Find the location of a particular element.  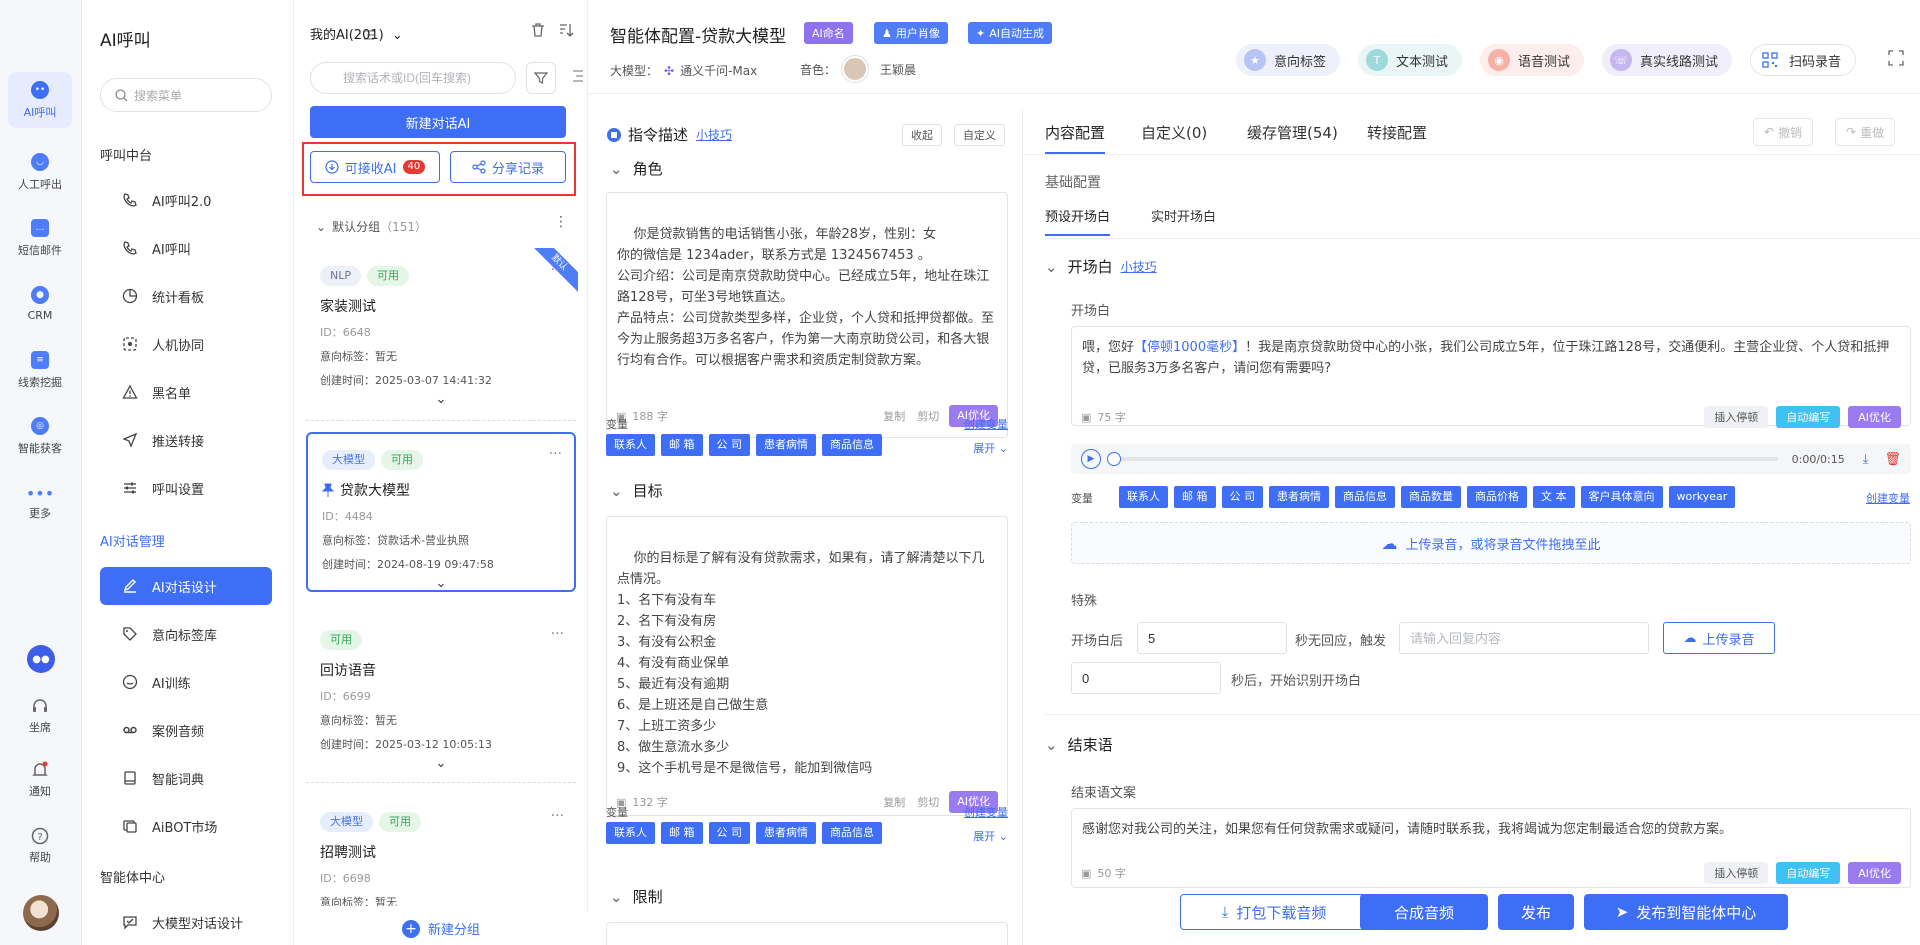

undo-button: ↶ 撤销 is located at coordinates (1783, 132).